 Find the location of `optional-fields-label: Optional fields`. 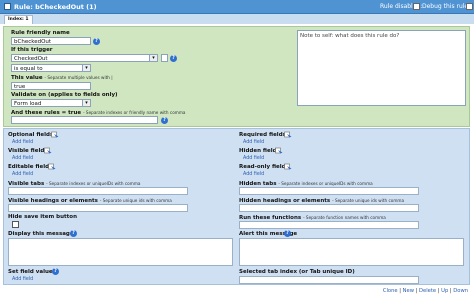

optional-fields-label: Optional fields is located at coordinates (31, 135).